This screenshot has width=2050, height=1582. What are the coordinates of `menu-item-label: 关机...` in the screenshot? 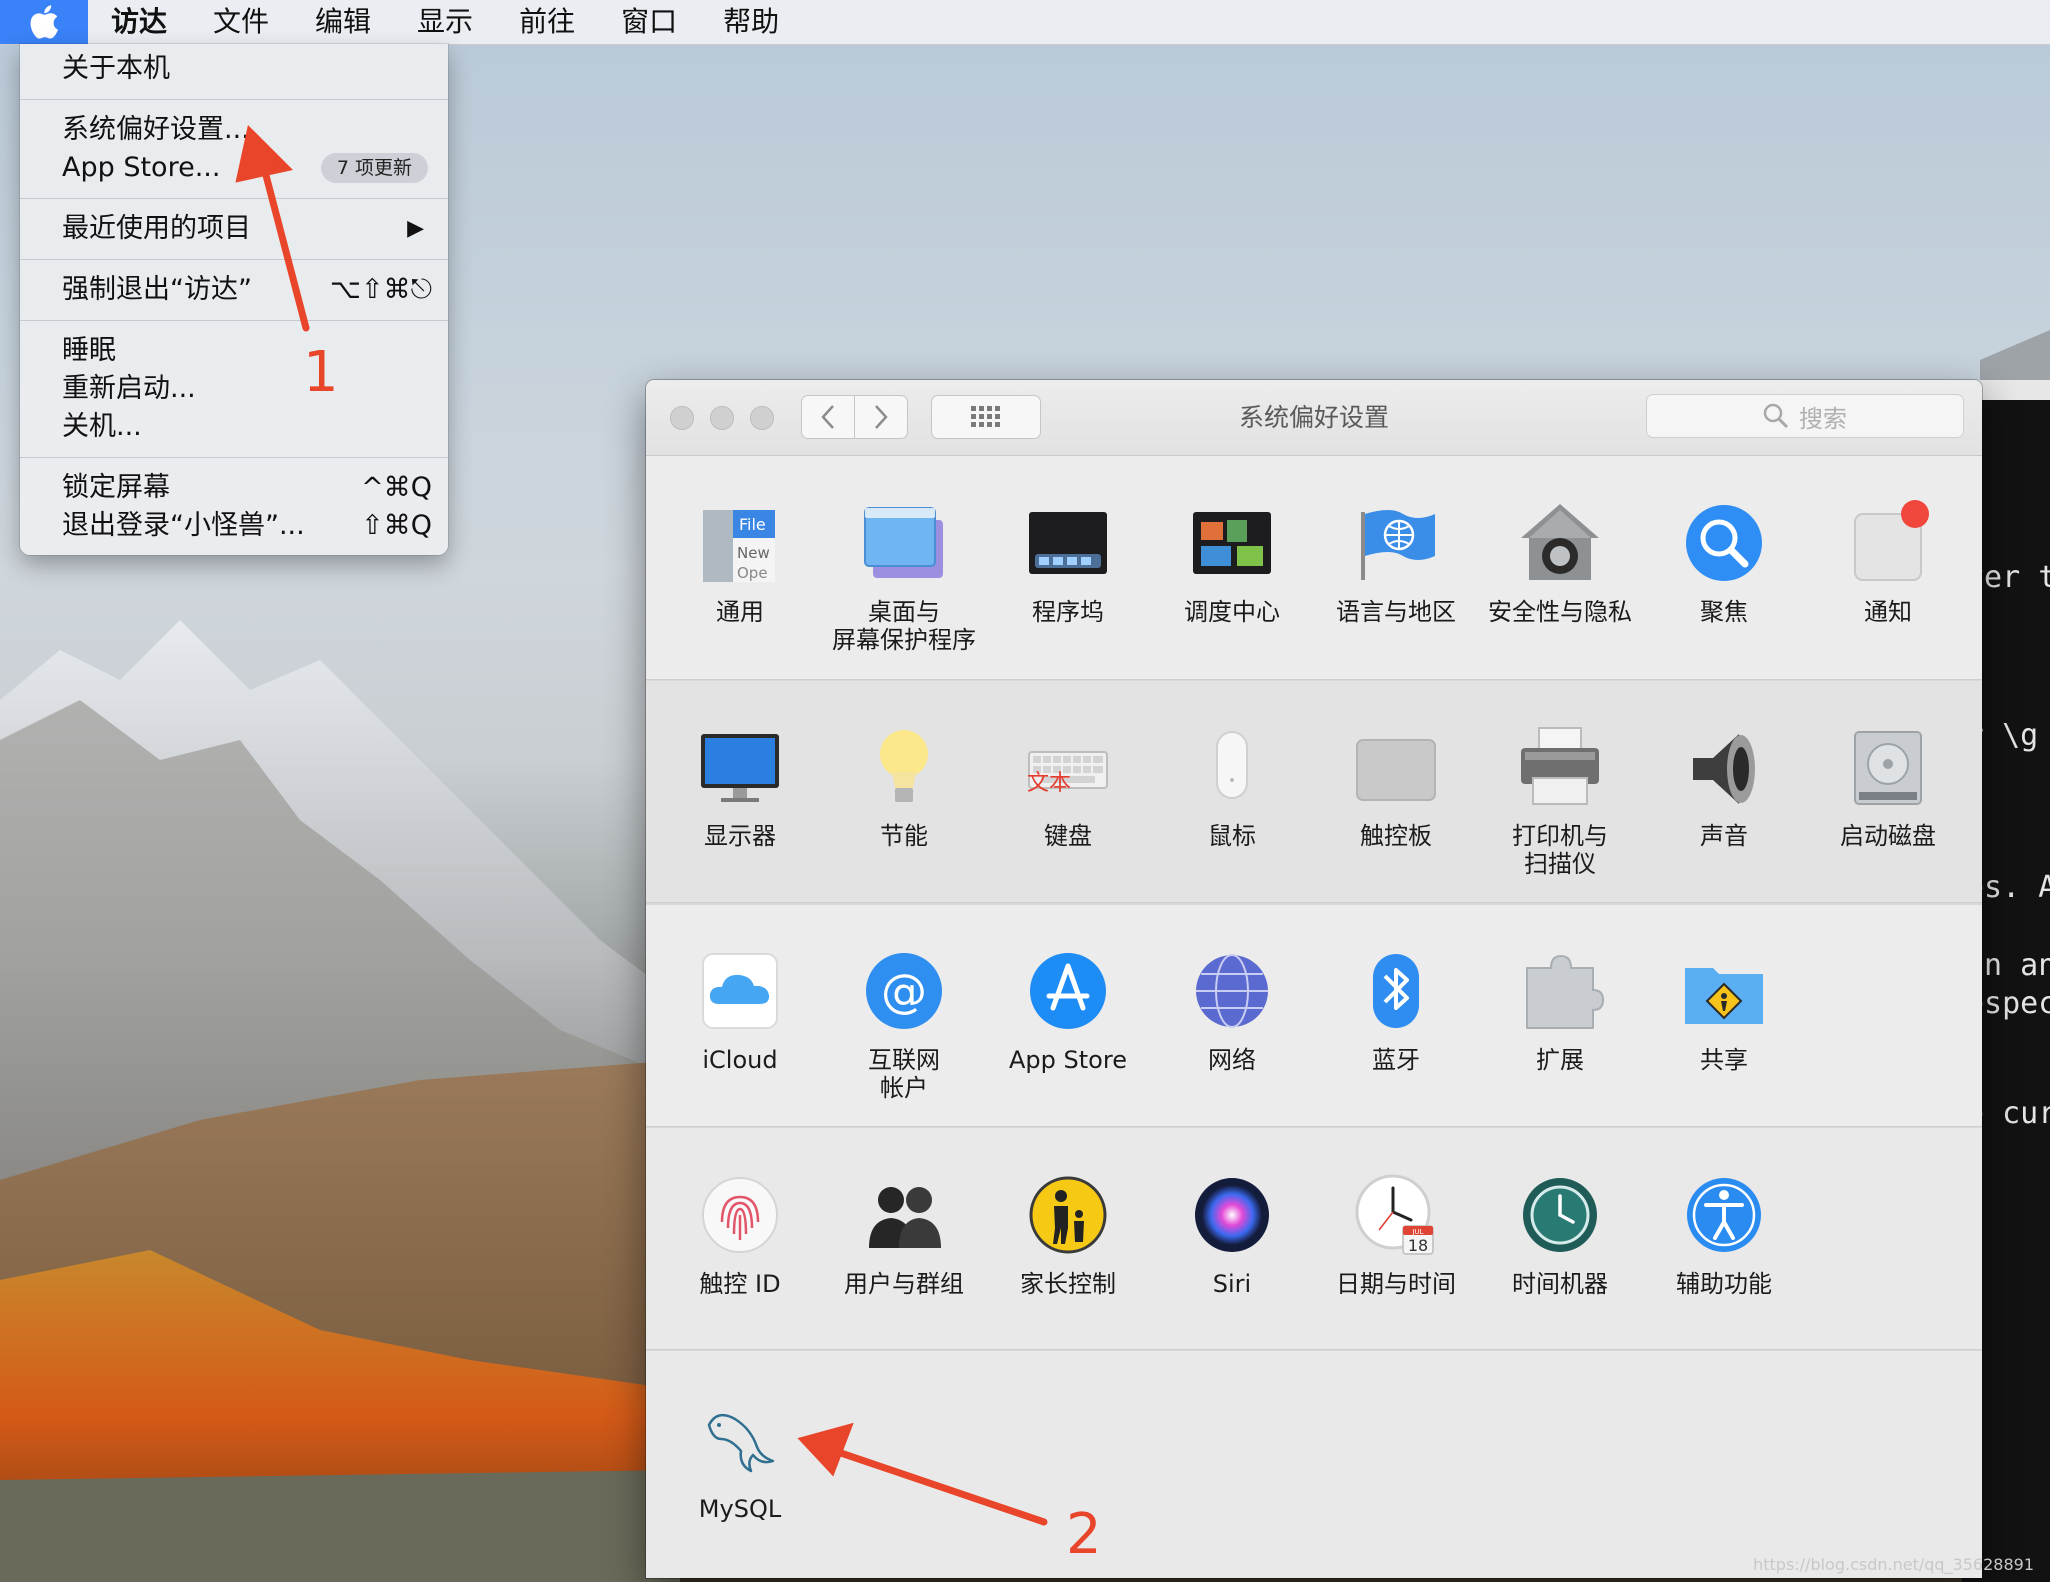 It's located at (102, 426).